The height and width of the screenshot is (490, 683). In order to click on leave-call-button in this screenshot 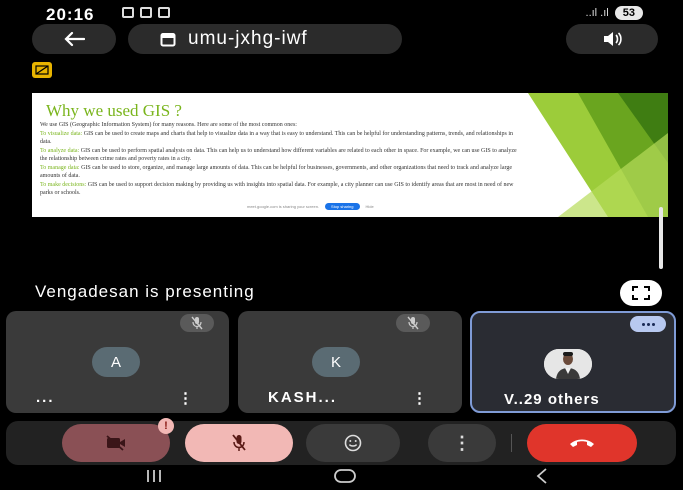, I will do `click(582, 443)`.